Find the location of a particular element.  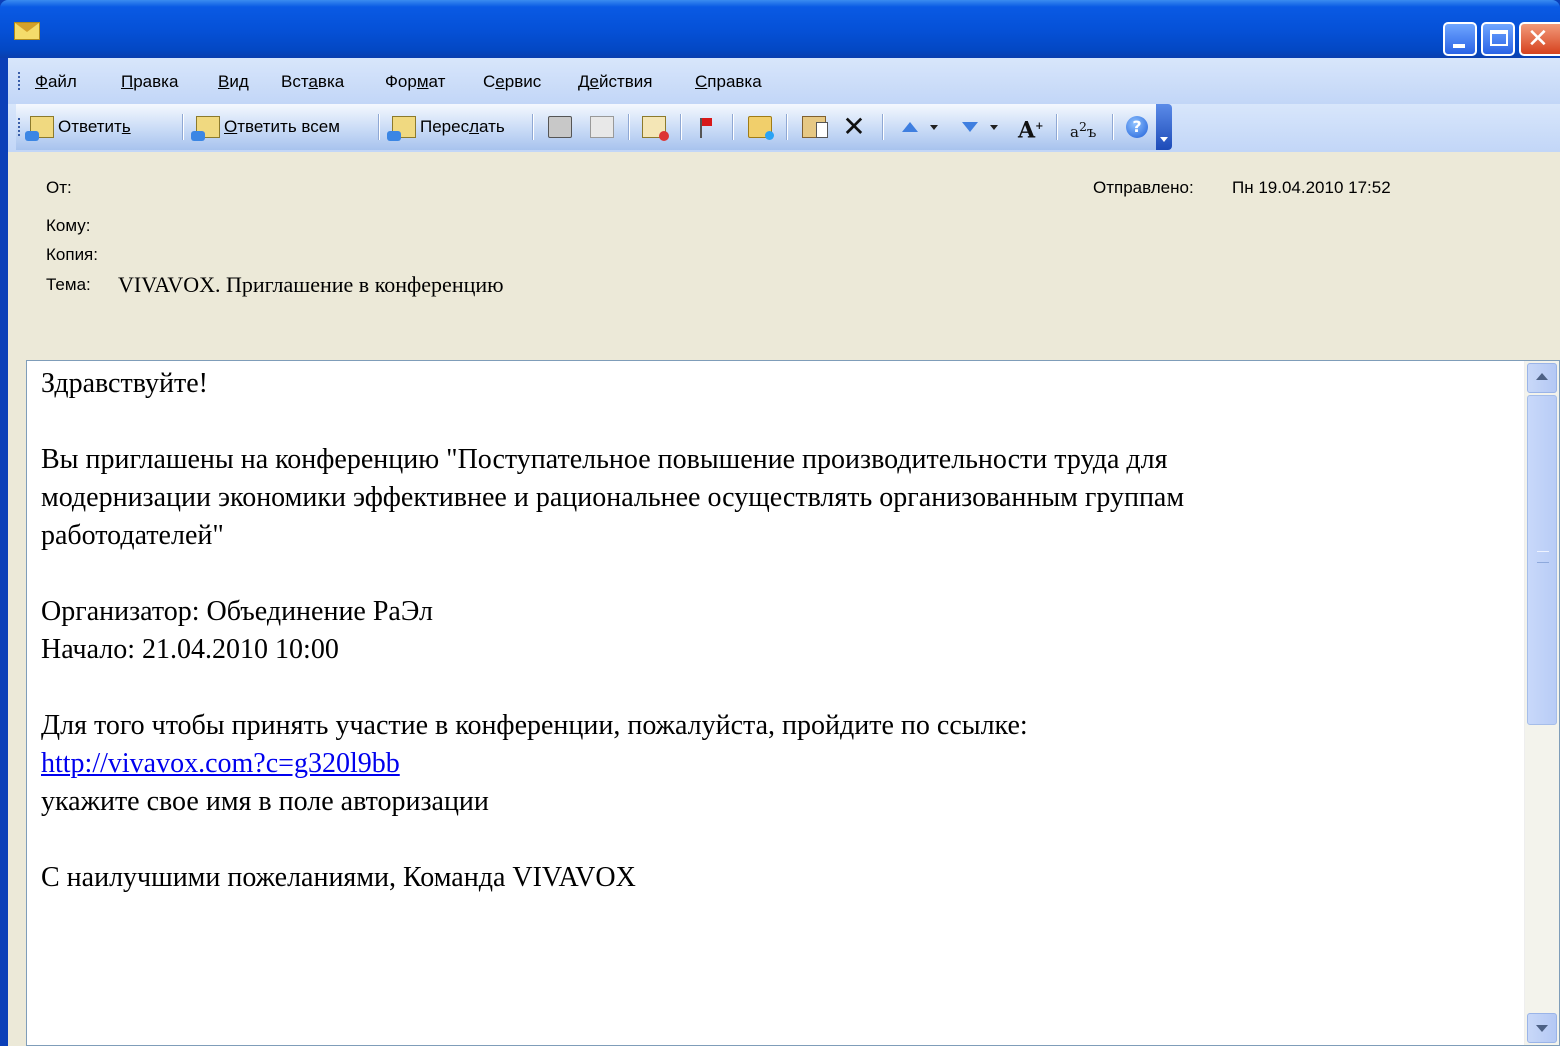

scroll-up-button is located at coordinates (1542, 378).